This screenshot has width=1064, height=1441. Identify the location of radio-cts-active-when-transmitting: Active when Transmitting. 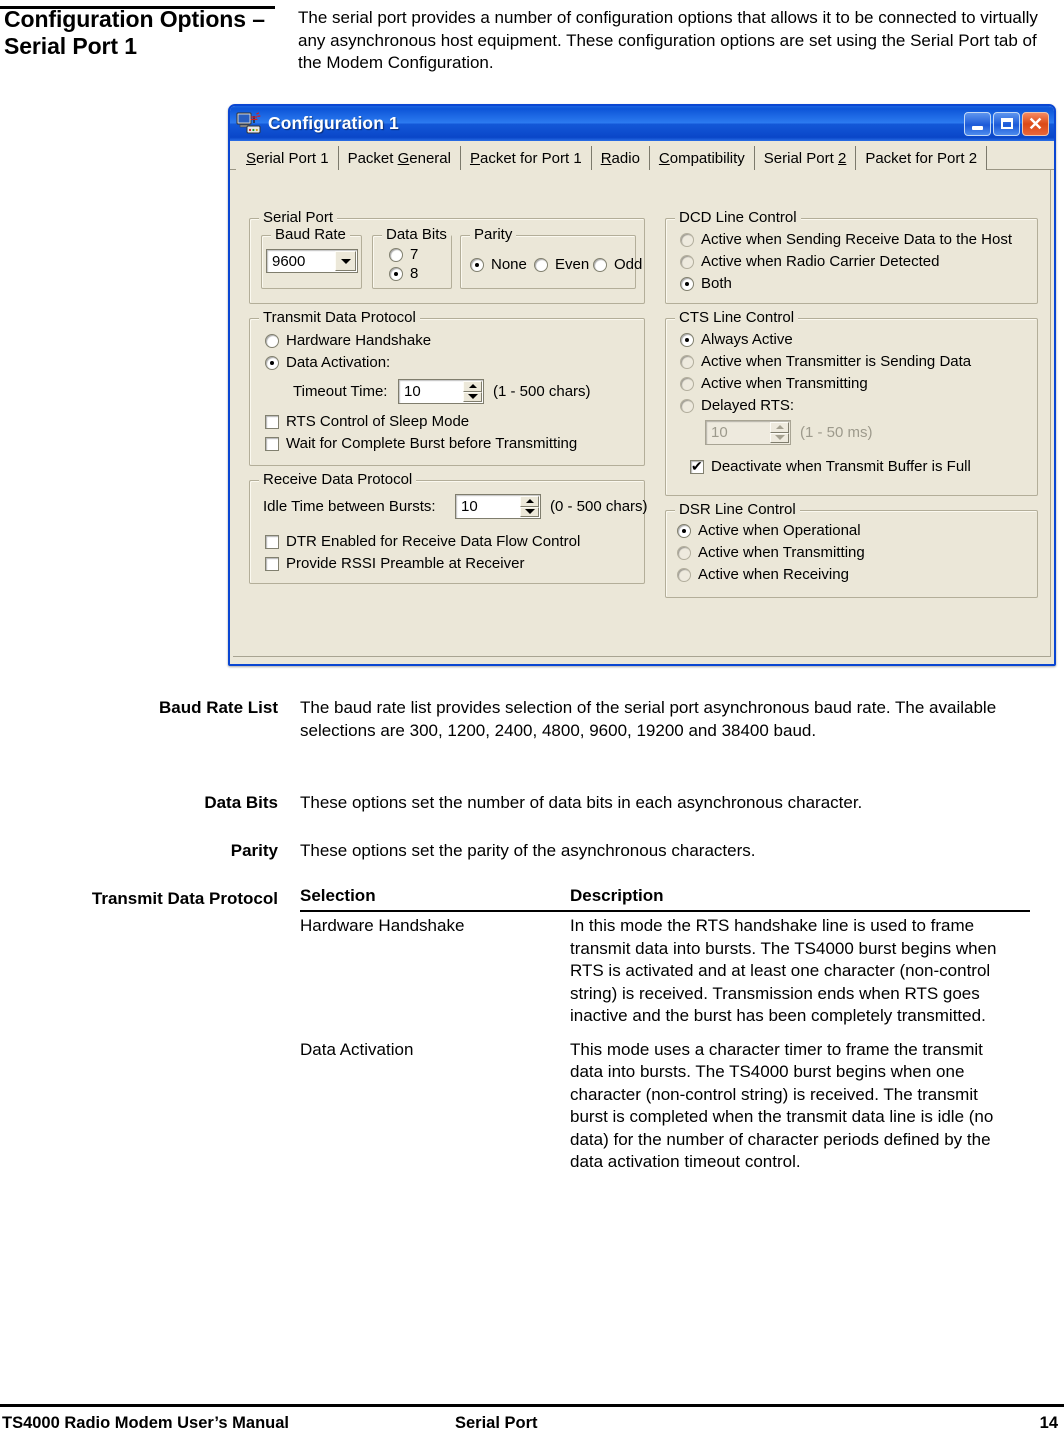
(774, 384).